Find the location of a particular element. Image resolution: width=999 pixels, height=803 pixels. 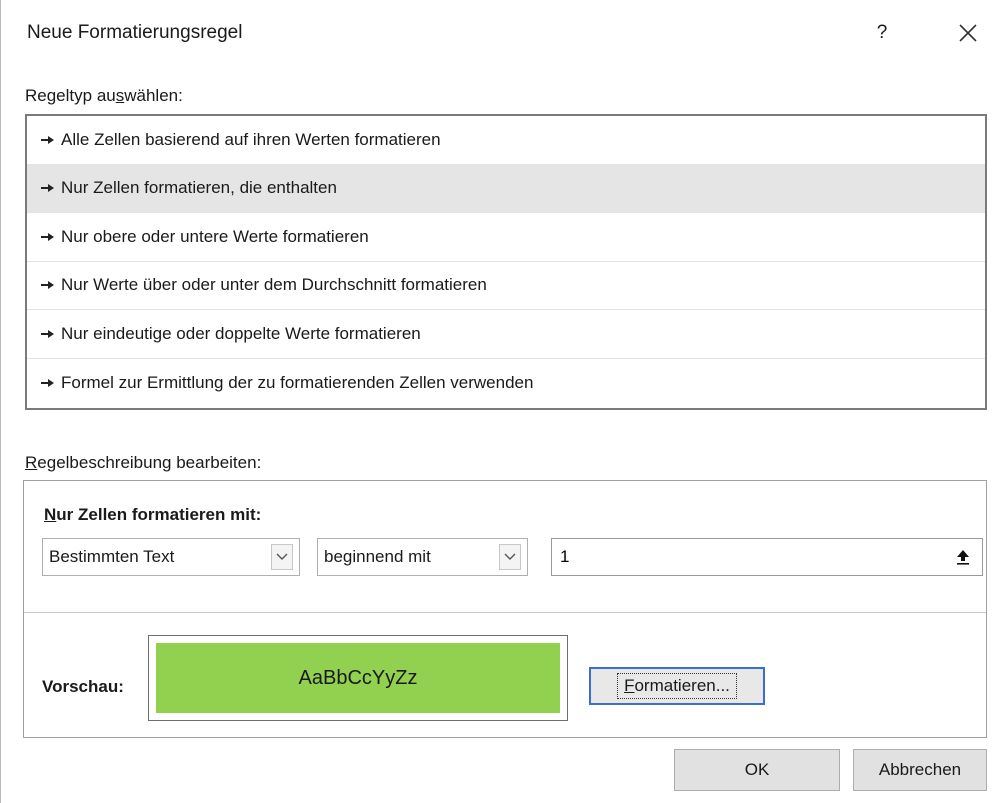

rule-type-item: Nur Zellen formatieren, die enthalten is located at coordinates (506, 188).